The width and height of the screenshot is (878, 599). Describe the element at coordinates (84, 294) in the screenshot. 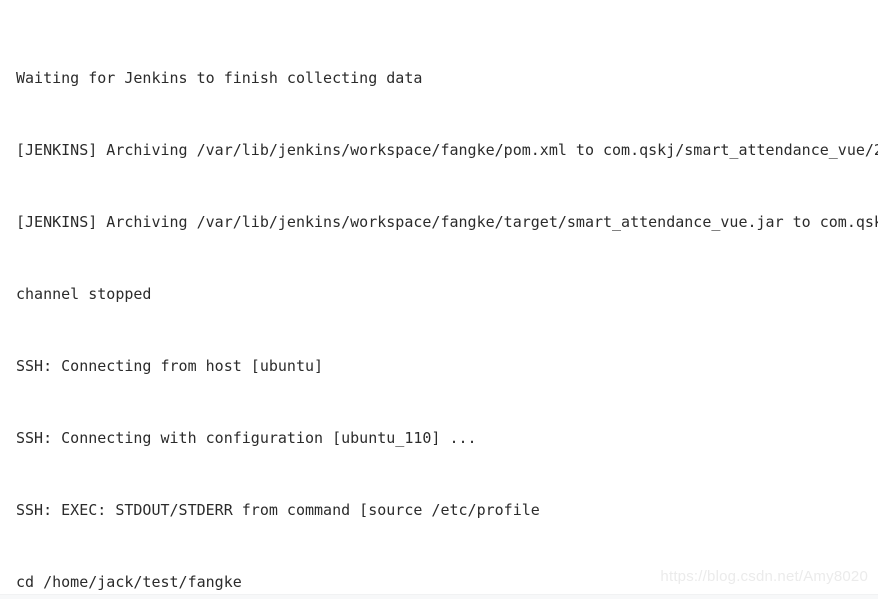

I see `log-line: channel stopped` at that location.